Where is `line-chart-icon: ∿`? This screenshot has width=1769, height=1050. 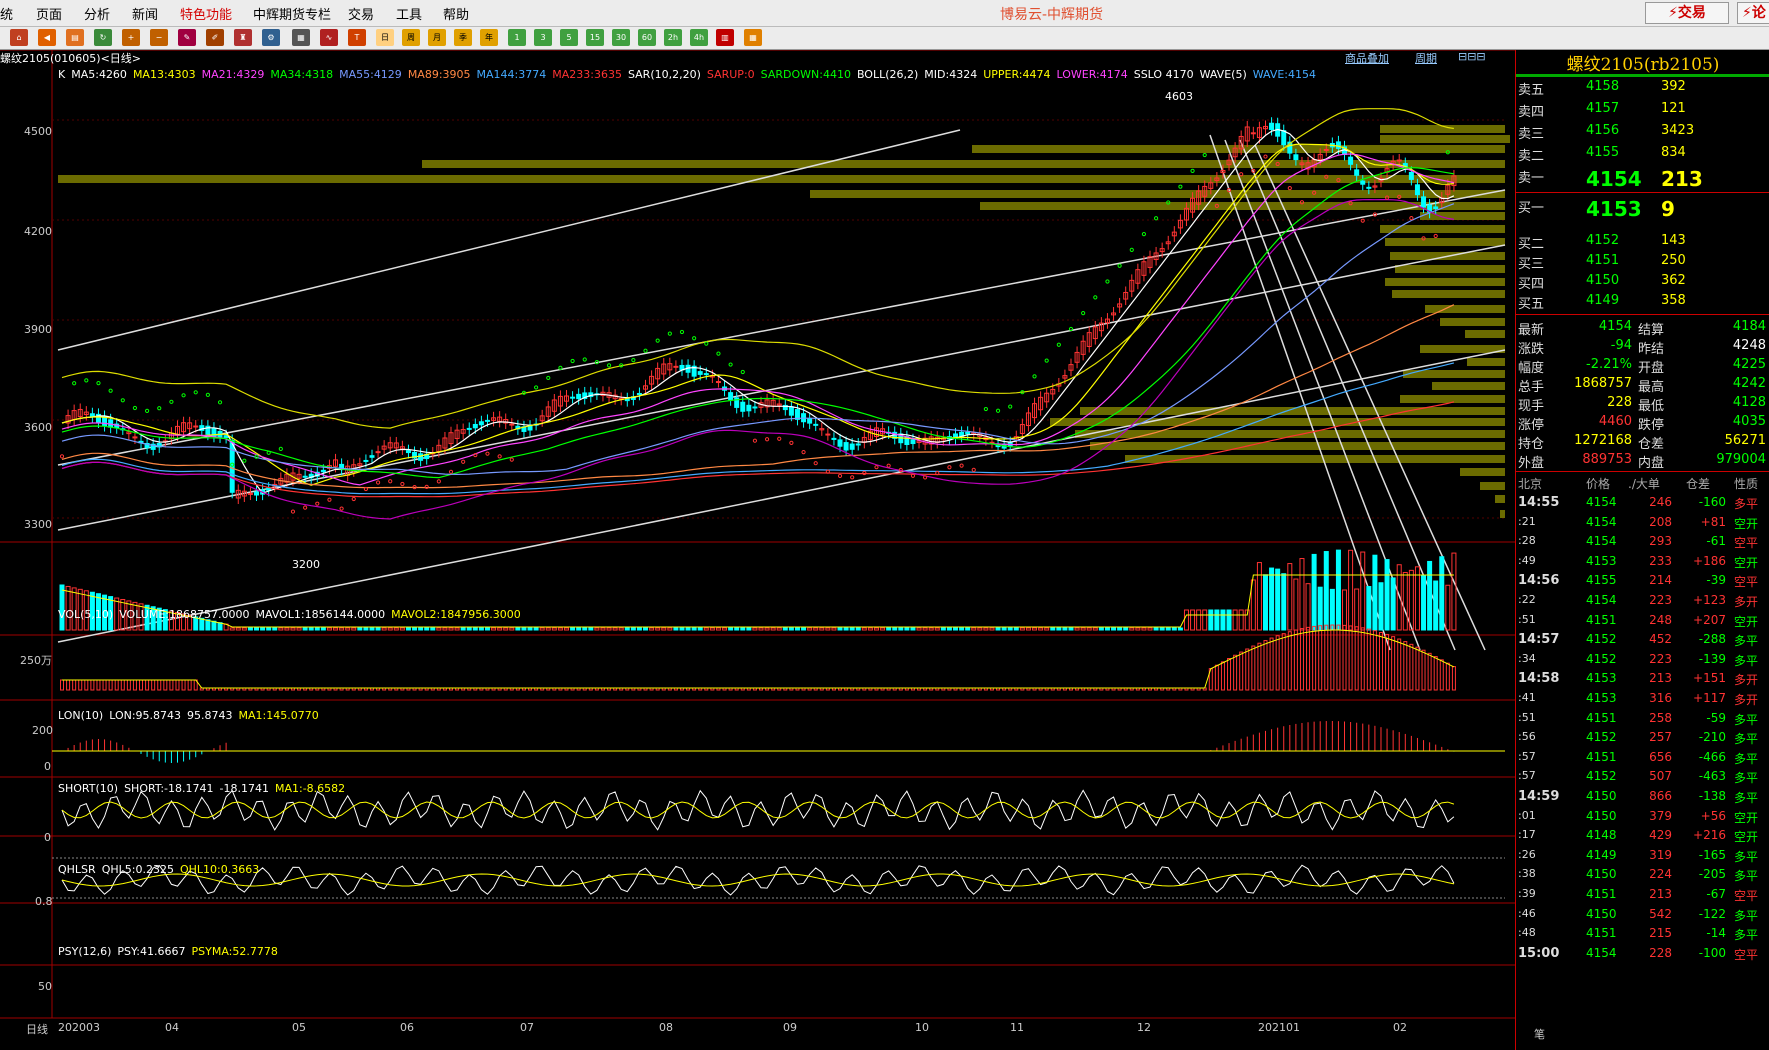
line-chart-icon: ∿ is located at coordinates (329, 37).